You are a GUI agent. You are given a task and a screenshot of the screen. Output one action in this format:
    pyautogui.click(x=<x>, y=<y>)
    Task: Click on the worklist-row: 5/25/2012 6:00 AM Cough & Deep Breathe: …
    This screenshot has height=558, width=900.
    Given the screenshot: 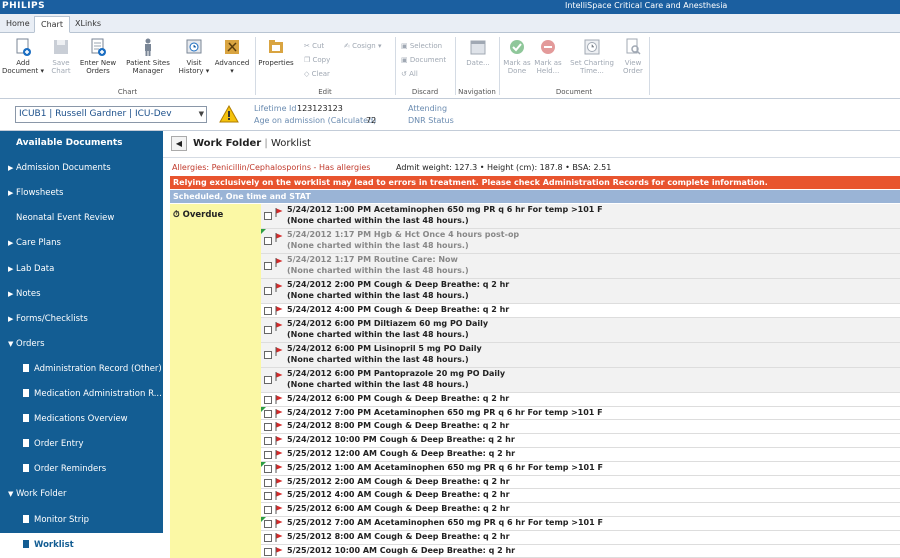 What is the action you would take?
    pyautogui.click(x=580, y=510)
    